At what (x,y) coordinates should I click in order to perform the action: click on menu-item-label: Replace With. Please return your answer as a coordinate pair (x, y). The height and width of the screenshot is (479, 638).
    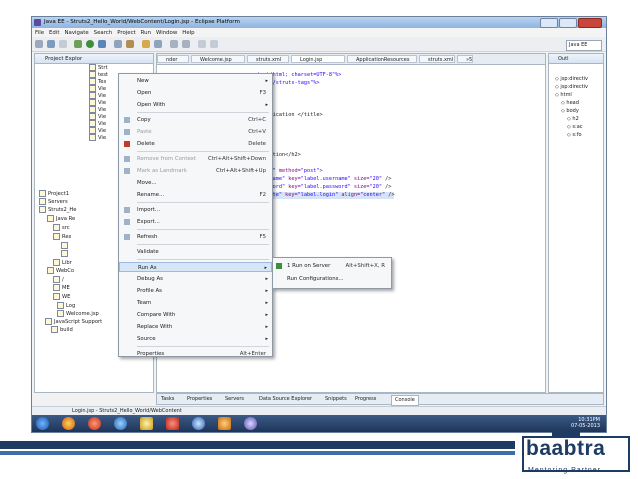
    Looking at the image, I should click on (155, 327).